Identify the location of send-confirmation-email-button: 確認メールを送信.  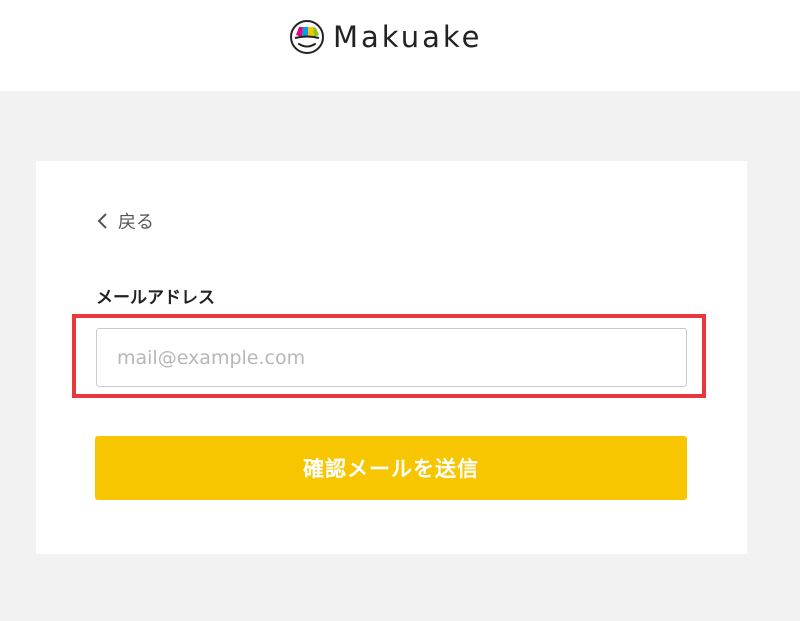
(391, 468).